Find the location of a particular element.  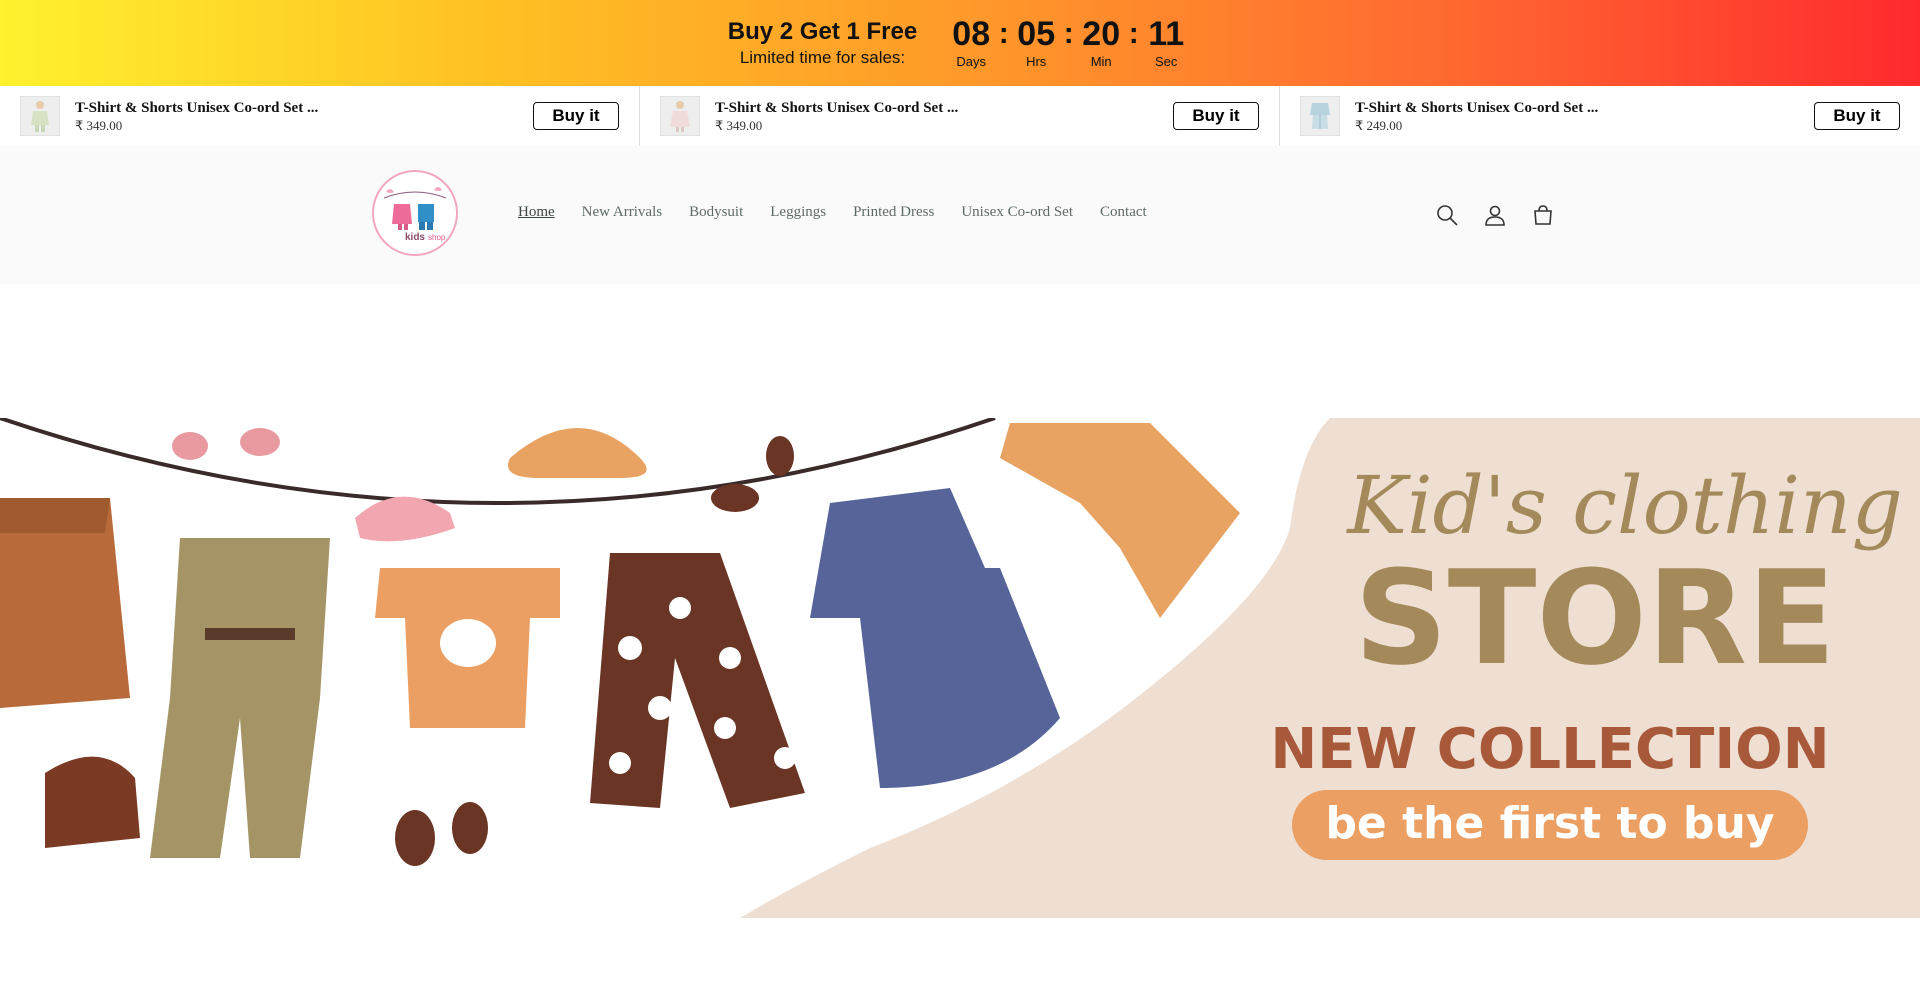

countdown-minutes: 20 Min is located at coordinates (1101, 43).